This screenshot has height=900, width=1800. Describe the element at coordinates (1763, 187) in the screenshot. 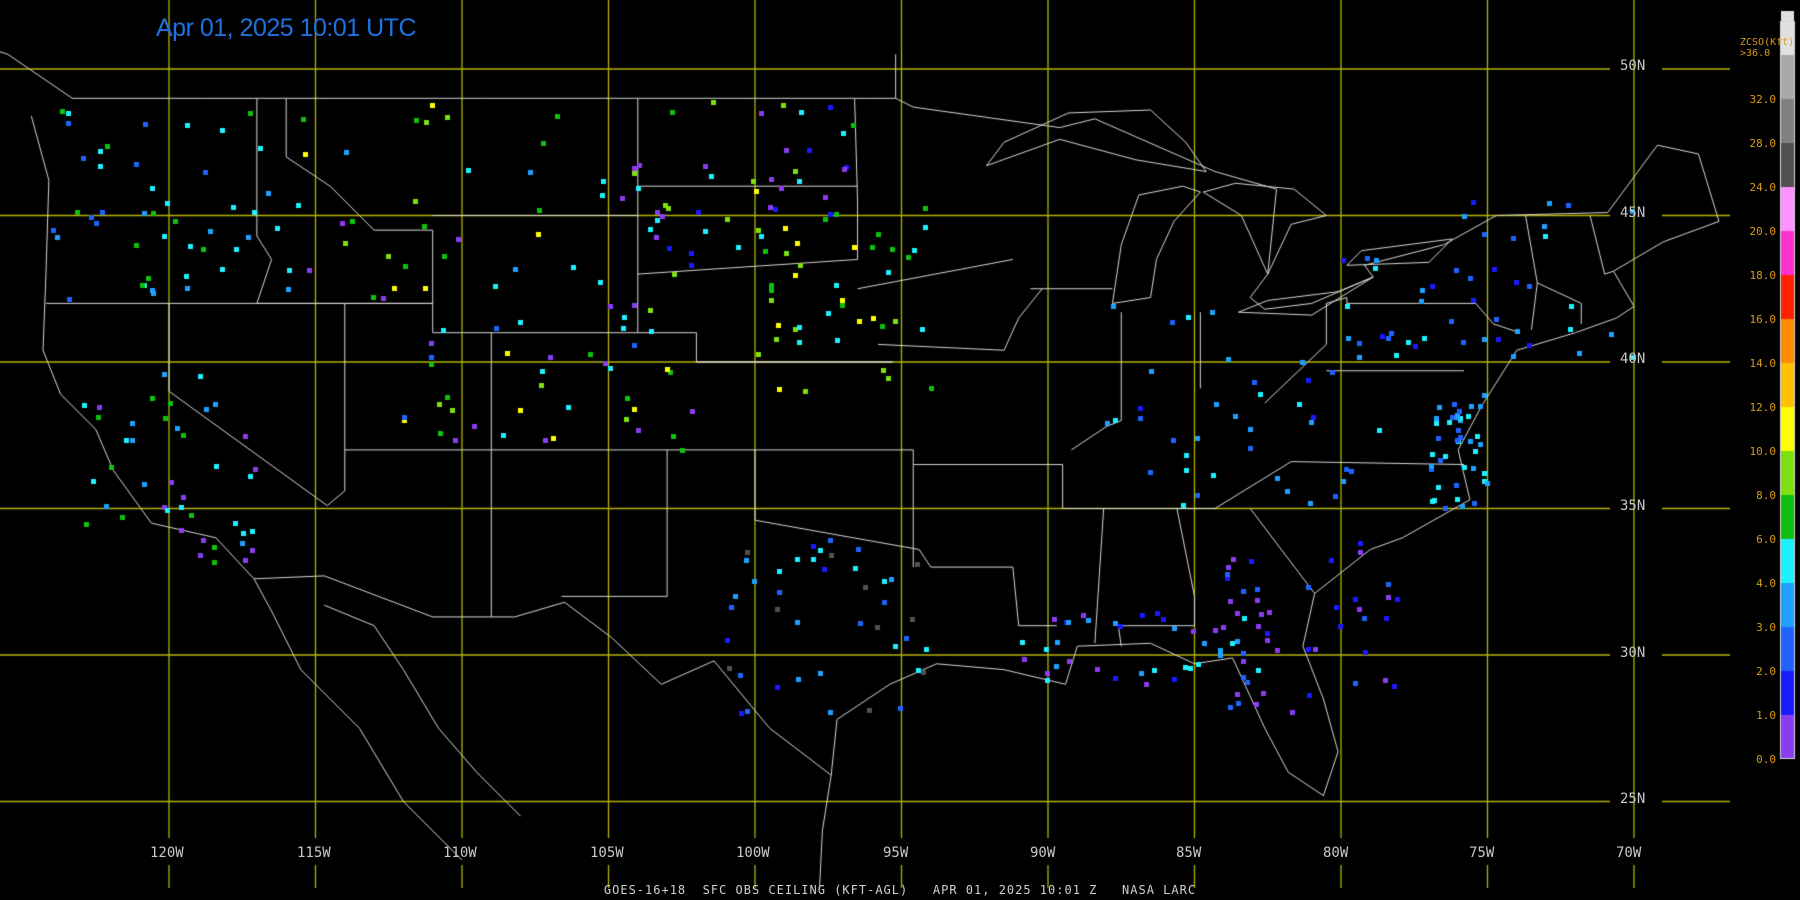

I see `legend-tick: 24.0` at that location.